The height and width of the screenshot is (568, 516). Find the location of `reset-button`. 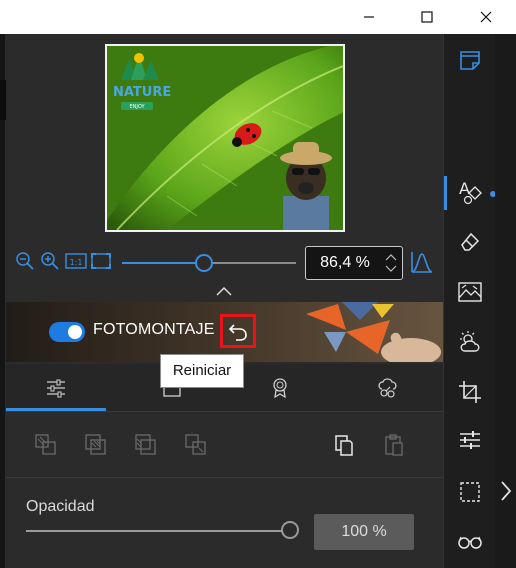

reset-button is located at coordinates (238, 331).